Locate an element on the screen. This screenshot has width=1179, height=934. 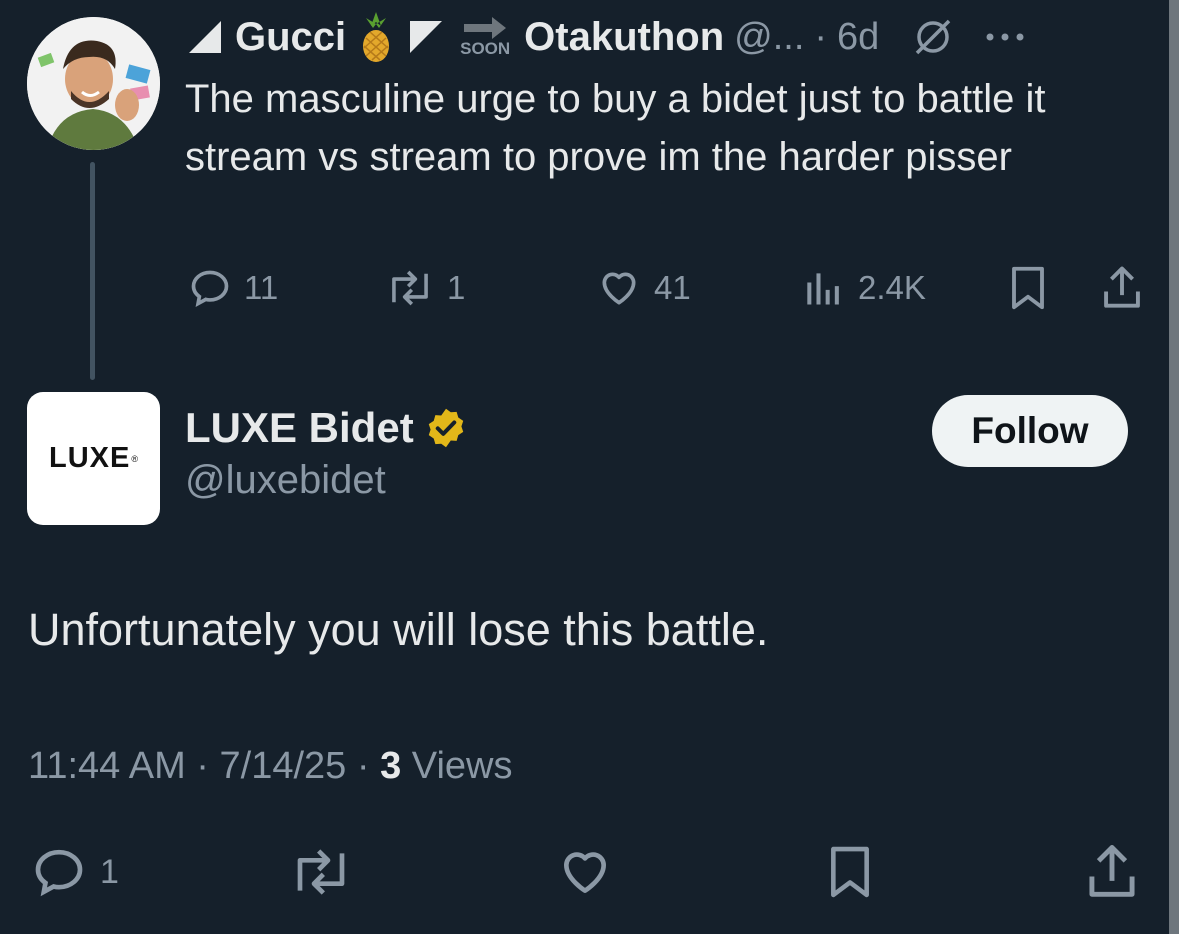
like-count: 41 is located at coordinates (672, 287).